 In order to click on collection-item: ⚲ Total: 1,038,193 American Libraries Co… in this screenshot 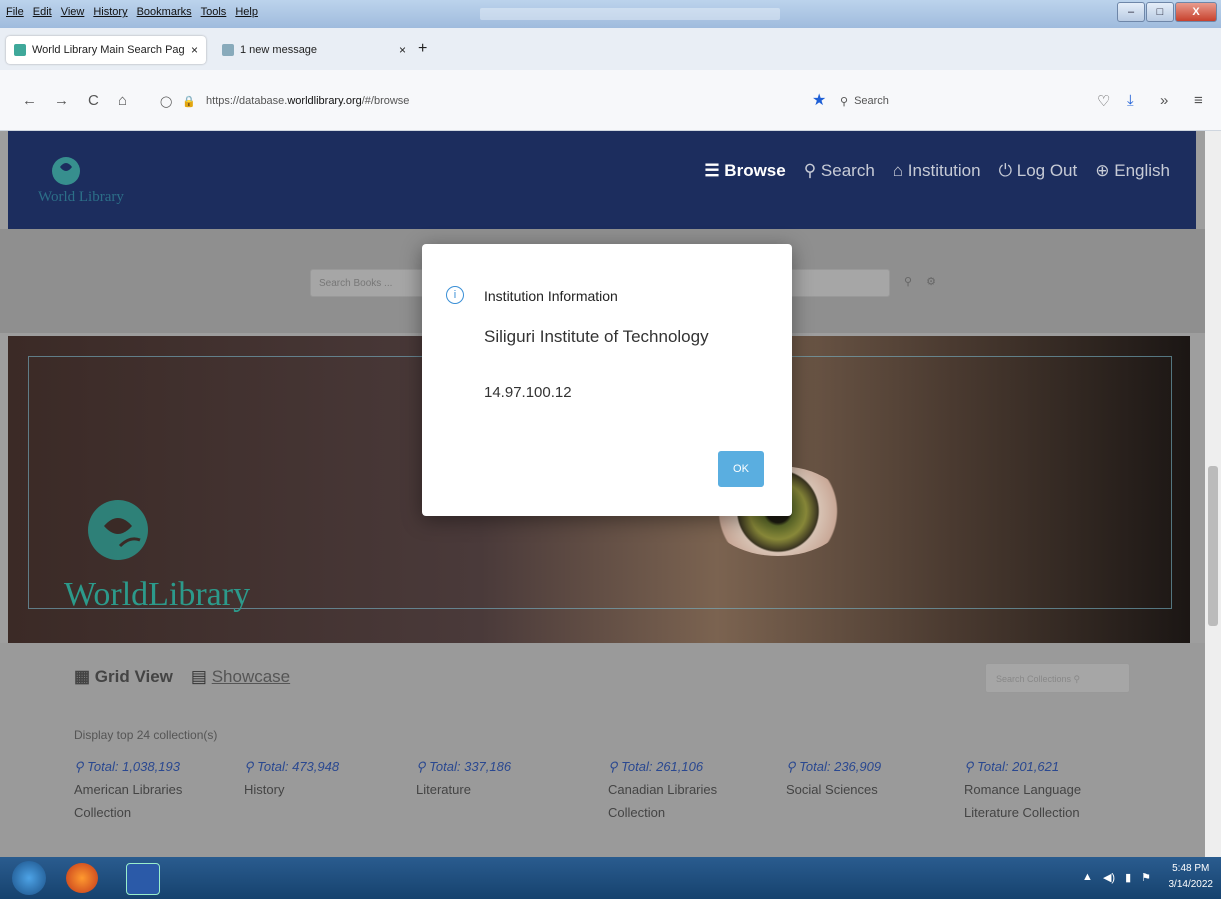, I will do `click(154, 789)`.